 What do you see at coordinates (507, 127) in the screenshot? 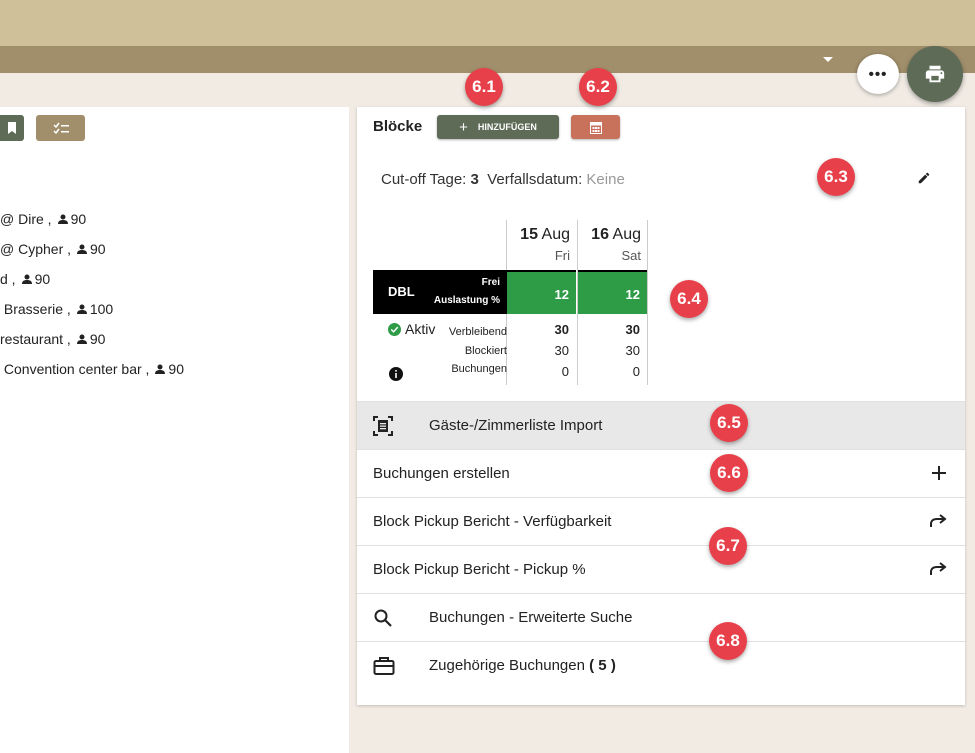
I see `add-button-label: HINZUFÜGEN` at bounding box center [507, 127].